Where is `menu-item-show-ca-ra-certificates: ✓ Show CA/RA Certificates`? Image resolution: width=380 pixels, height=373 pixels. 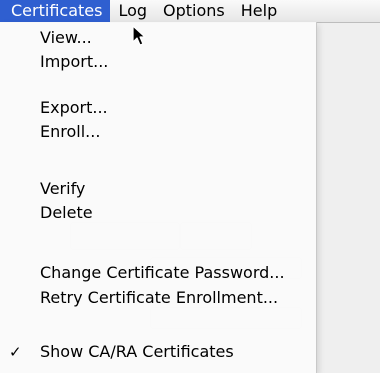
menu-item-show-ca-ra-certificates: ✓ Show CA/RA Certificates is located at coordinates (158, 352).